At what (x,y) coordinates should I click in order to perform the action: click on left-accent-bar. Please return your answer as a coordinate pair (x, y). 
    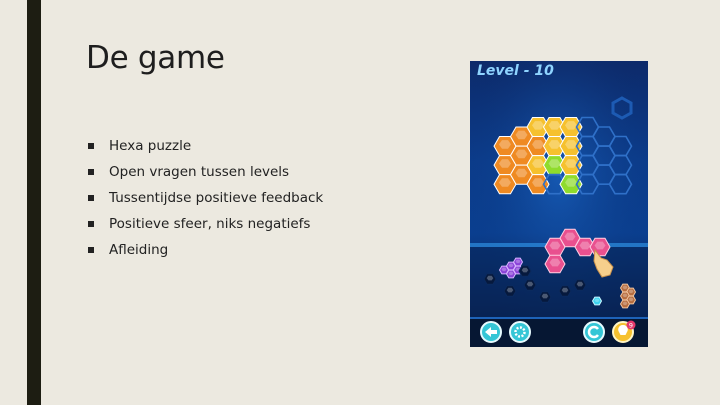
    Looking at the image, I should click on (34, 202).